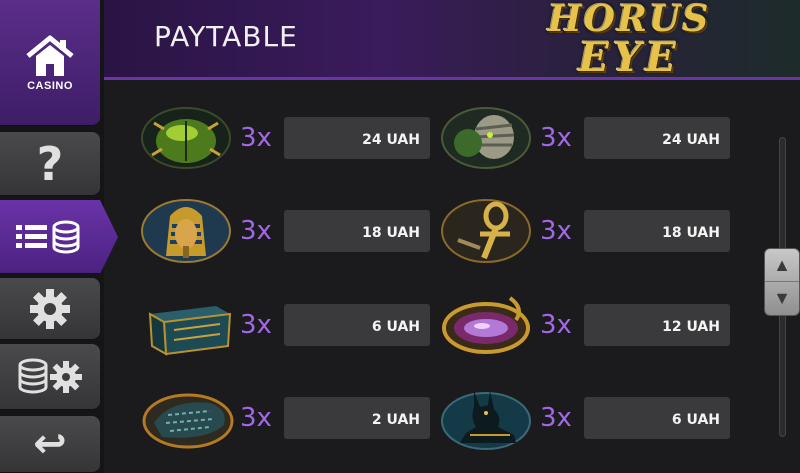 This screenshot has height=473, width=800. I want to click on scarab-symbol-icon, so click(186, 138).